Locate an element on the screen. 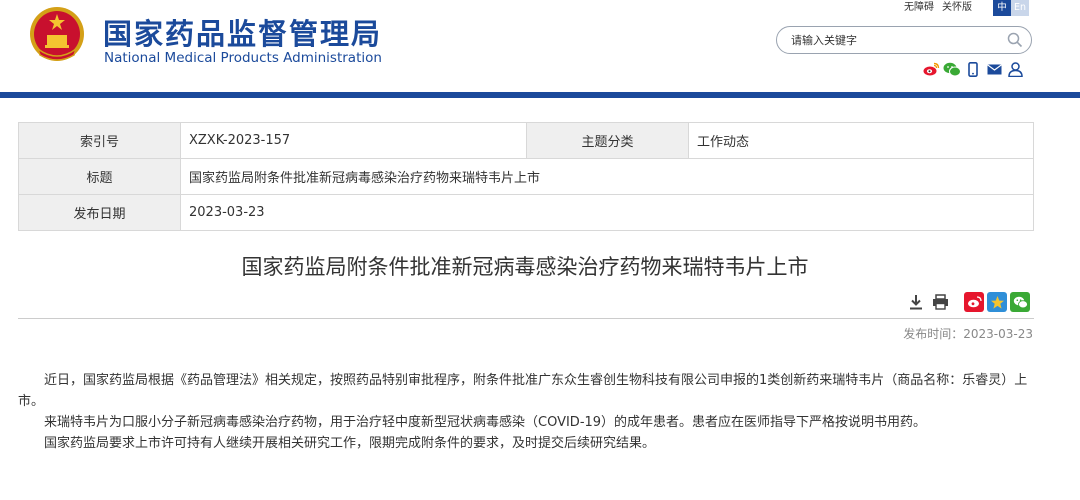 The width and height of the screenshot is (1080, 500). social-icons is located at coordinates (974, 69).